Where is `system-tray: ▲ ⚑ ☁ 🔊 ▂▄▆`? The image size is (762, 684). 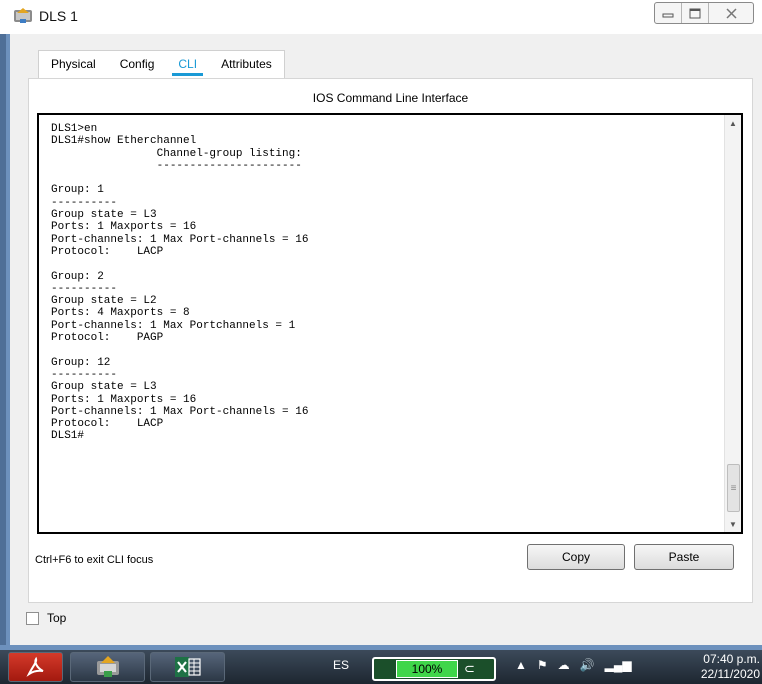
system-tray: ▲ ⚑ ☁ 🔊 ▂▄▆ is located at coordinates (573, 665).